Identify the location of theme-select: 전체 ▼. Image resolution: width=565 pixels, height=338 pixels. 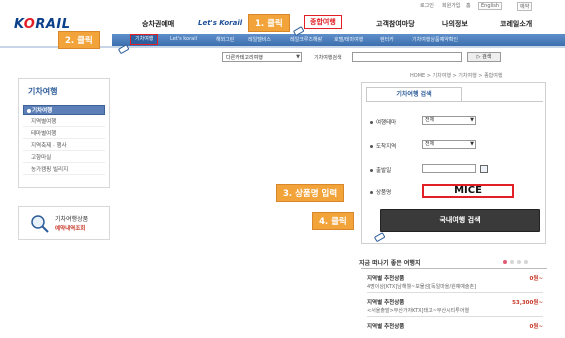
(449, 120).